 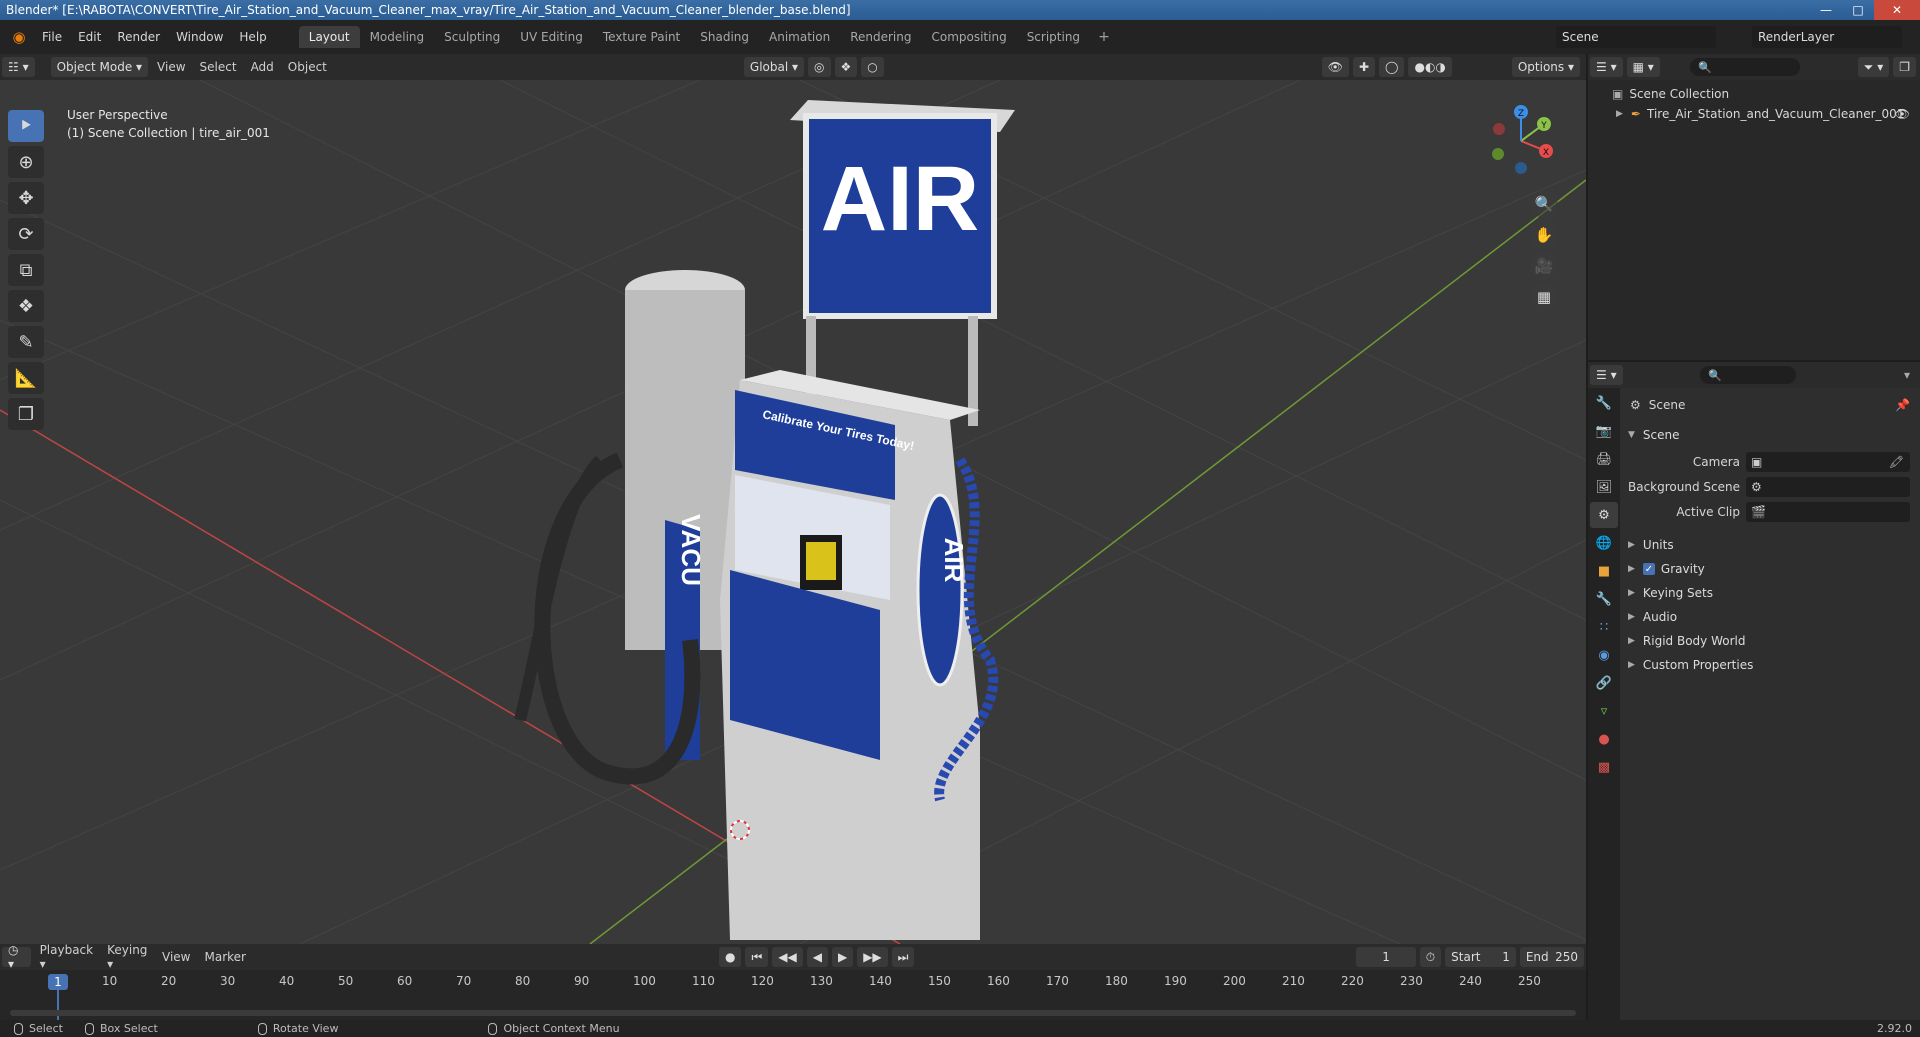 I want to click on navigation-gizmo: X Y Z, so click(x=1521, y=141).